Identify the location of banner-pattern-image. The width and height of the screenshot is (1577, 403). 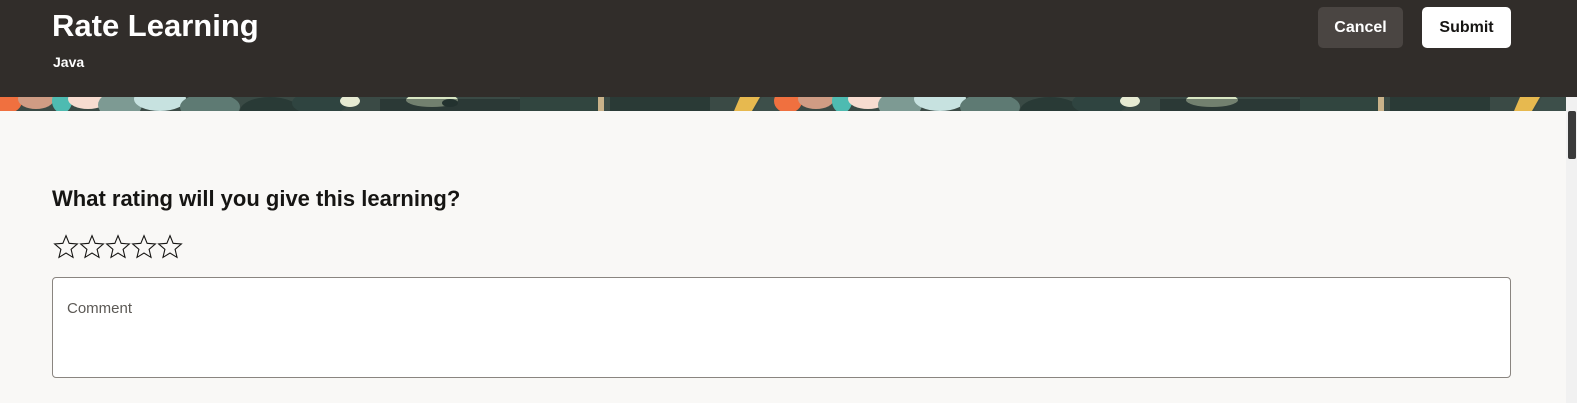
(783, 104).